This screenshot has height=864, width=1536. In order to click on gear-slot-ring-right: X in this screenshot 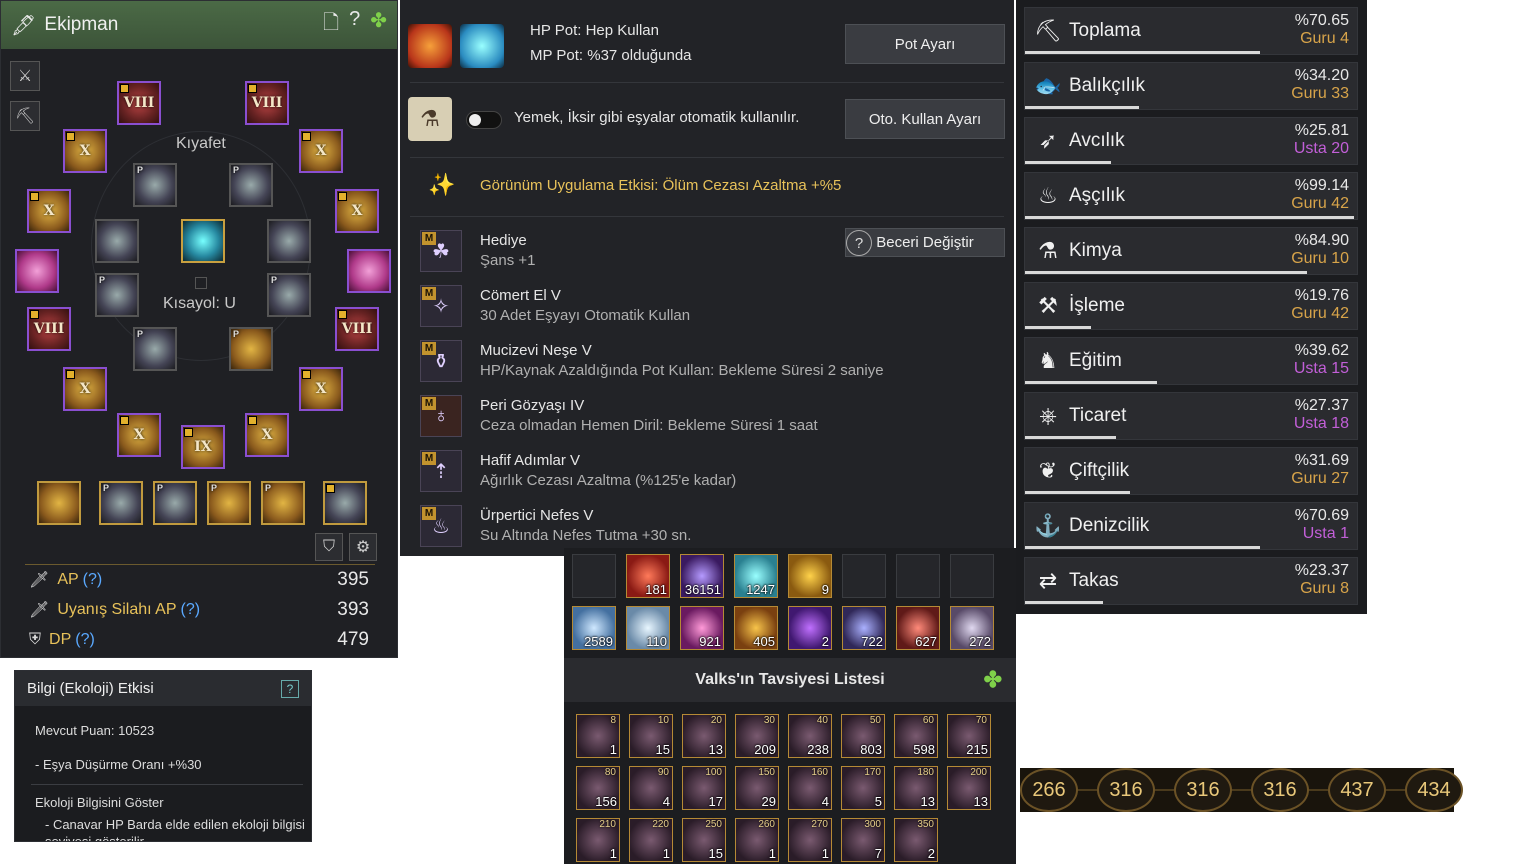, I will do `click(321, 151)`.